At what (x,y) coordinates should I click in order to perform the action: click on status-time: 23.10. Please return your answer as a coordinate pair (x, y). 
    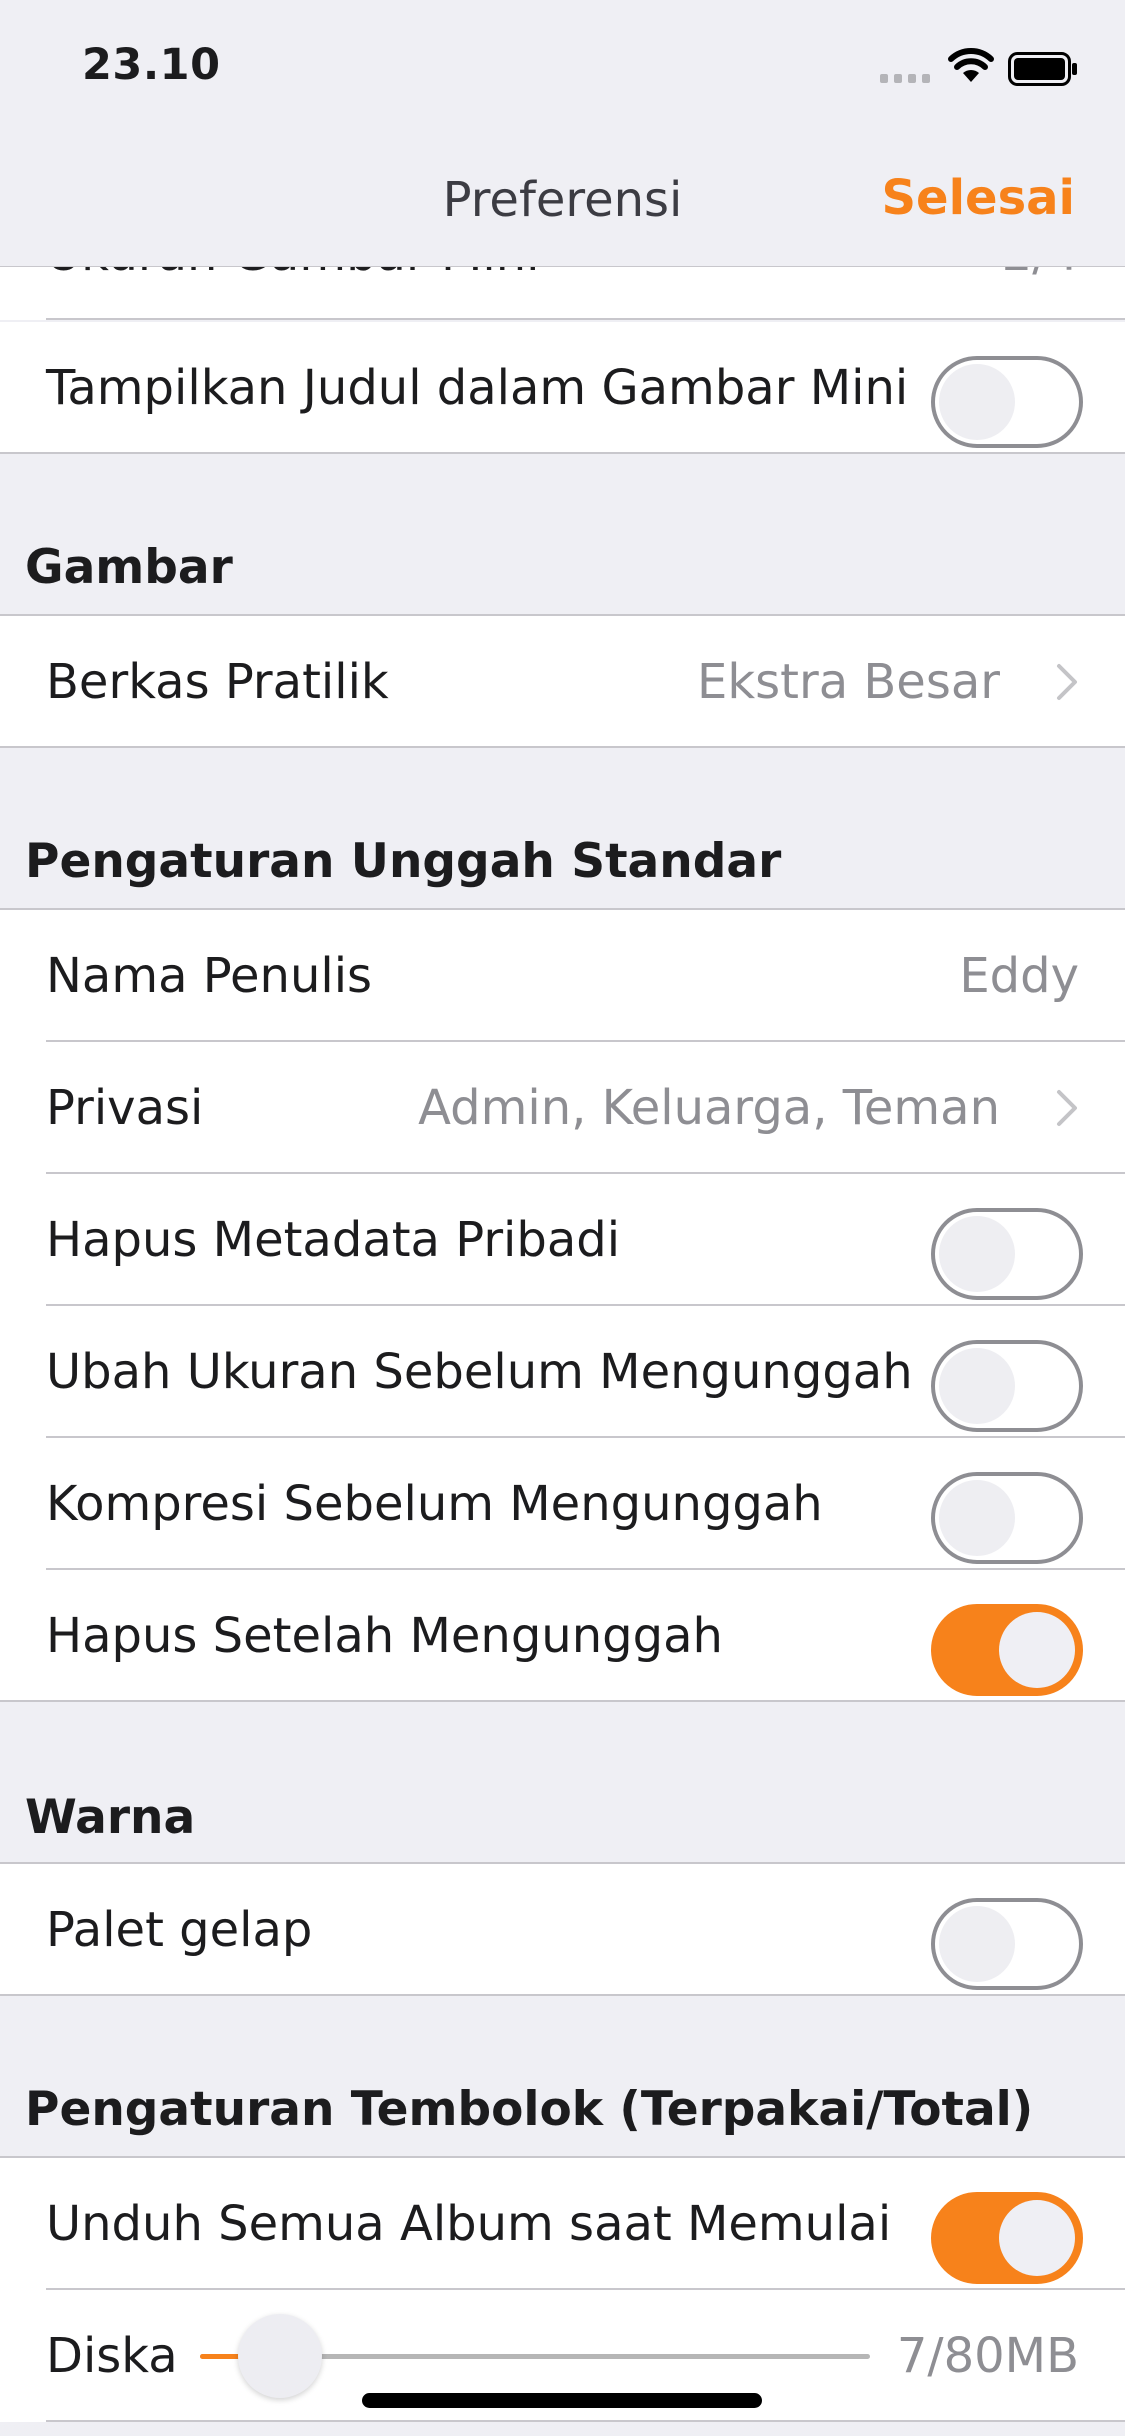
    Looking at the image, I should click on (151, 65).